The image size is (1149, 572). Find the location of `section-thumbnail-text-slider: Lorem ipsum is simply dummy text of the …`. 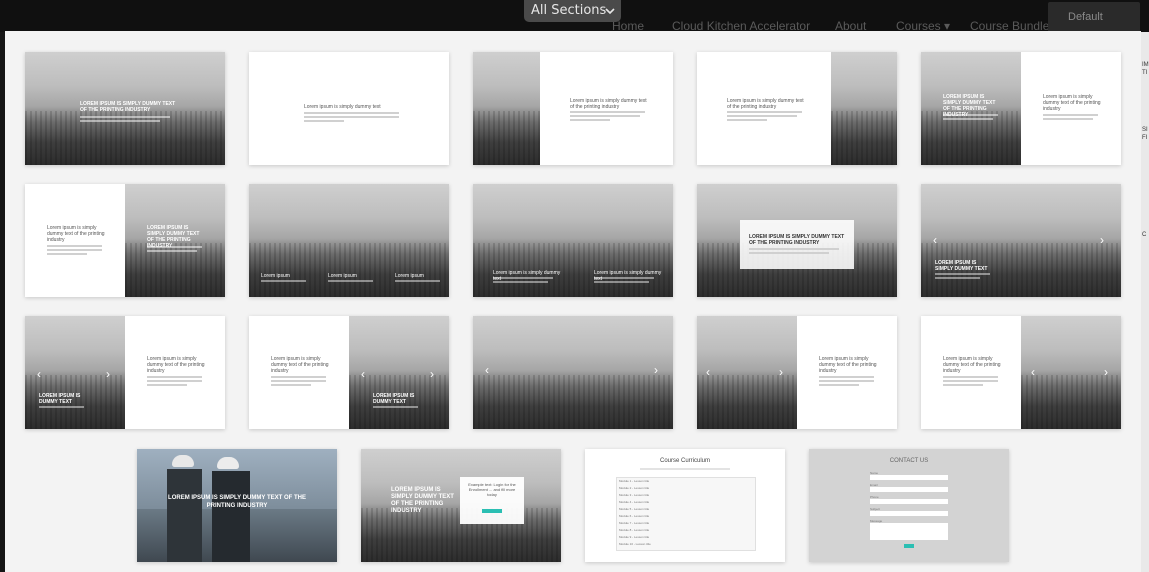

section-thumbnail-text-slider: Lorem ipsum is simply dummy text of the … is located at coordinates (1021, 372).